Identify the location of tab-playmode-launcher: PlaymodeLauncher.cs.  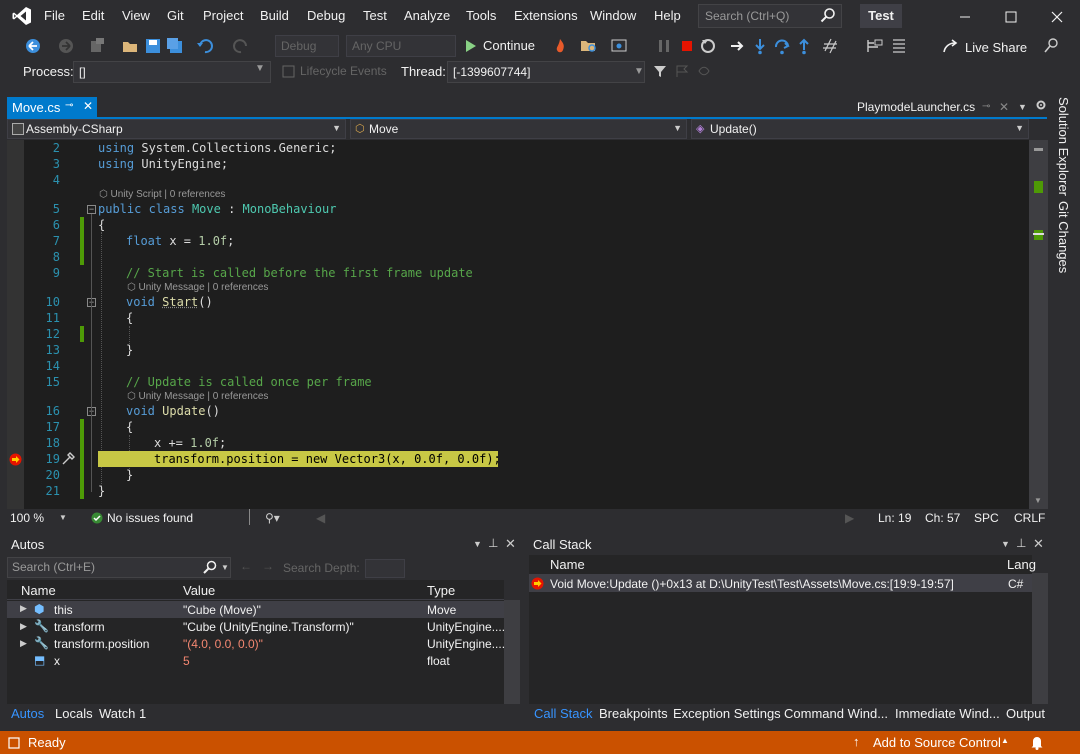
(916, 107).